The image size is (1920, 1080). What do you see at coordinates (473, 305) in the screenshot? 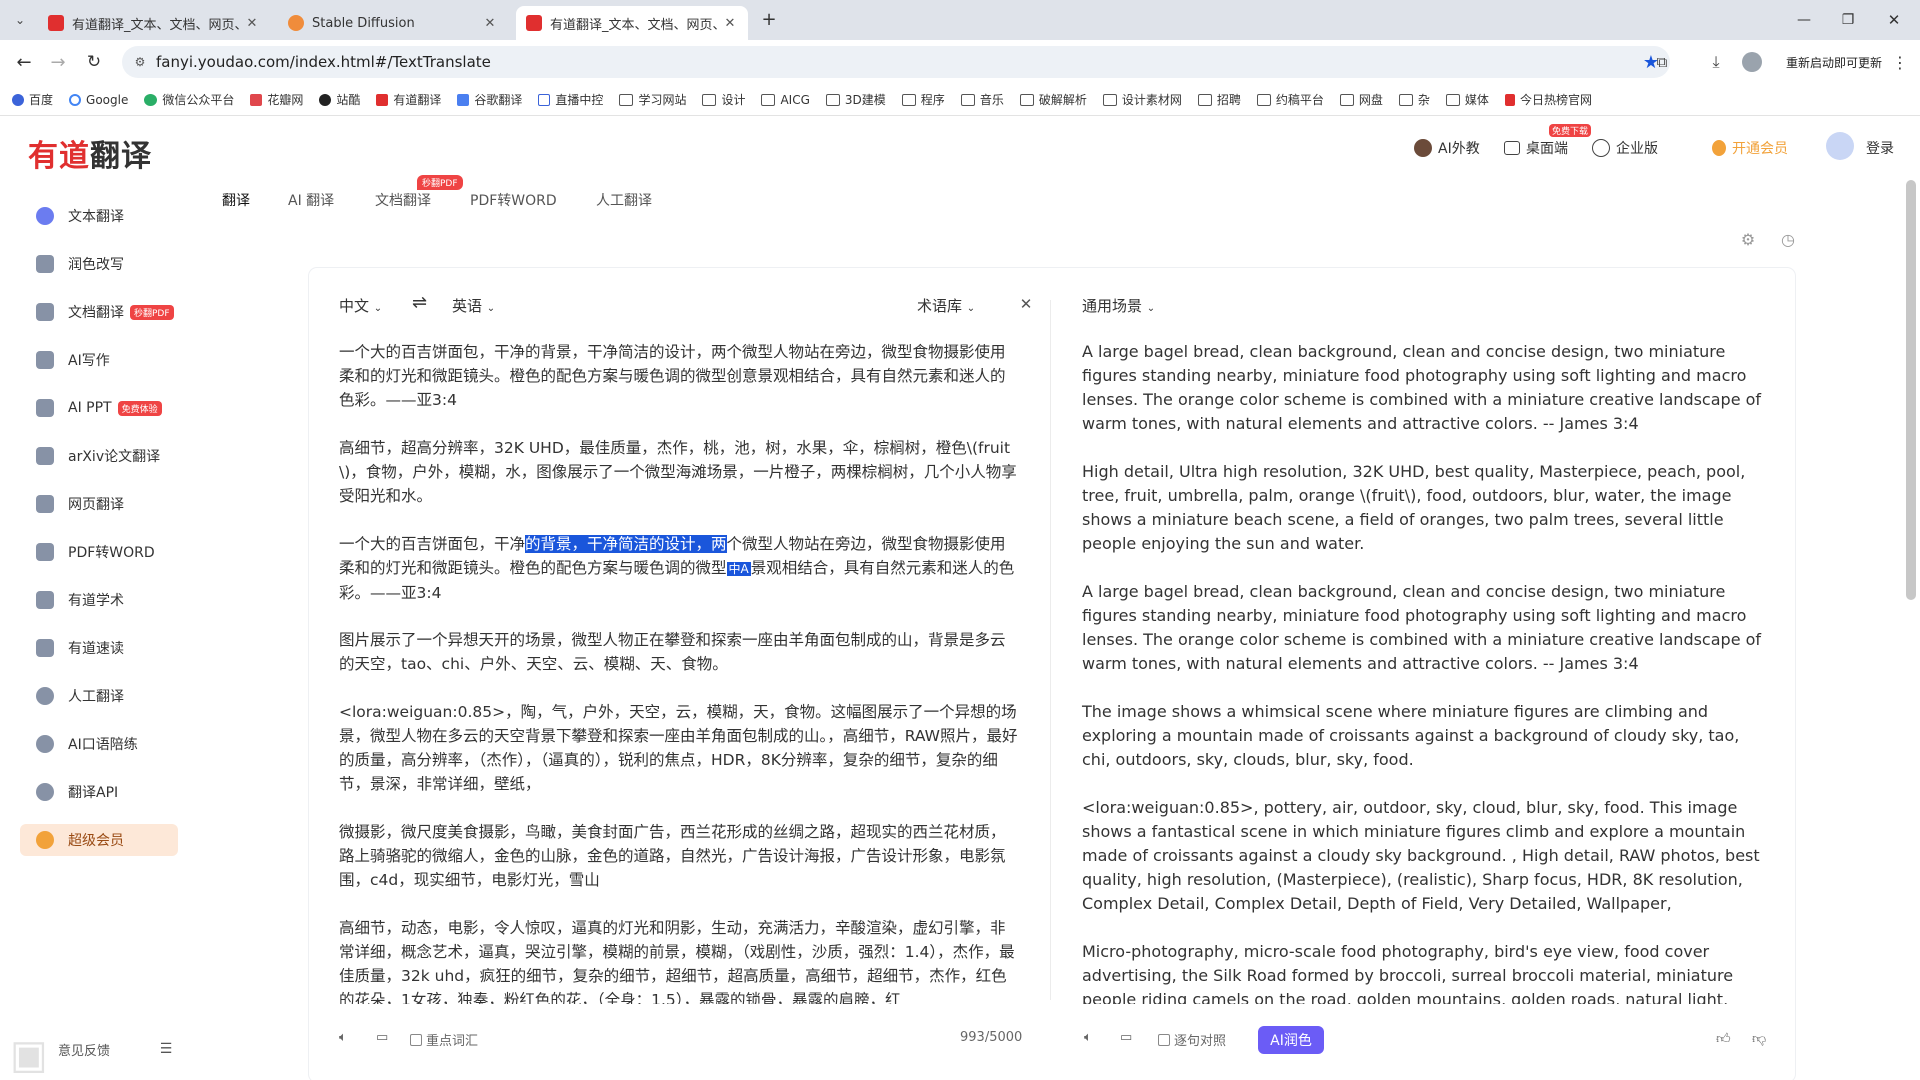
I see `target-language-select: 英语 ⌄` at bounding box center [473, 305].